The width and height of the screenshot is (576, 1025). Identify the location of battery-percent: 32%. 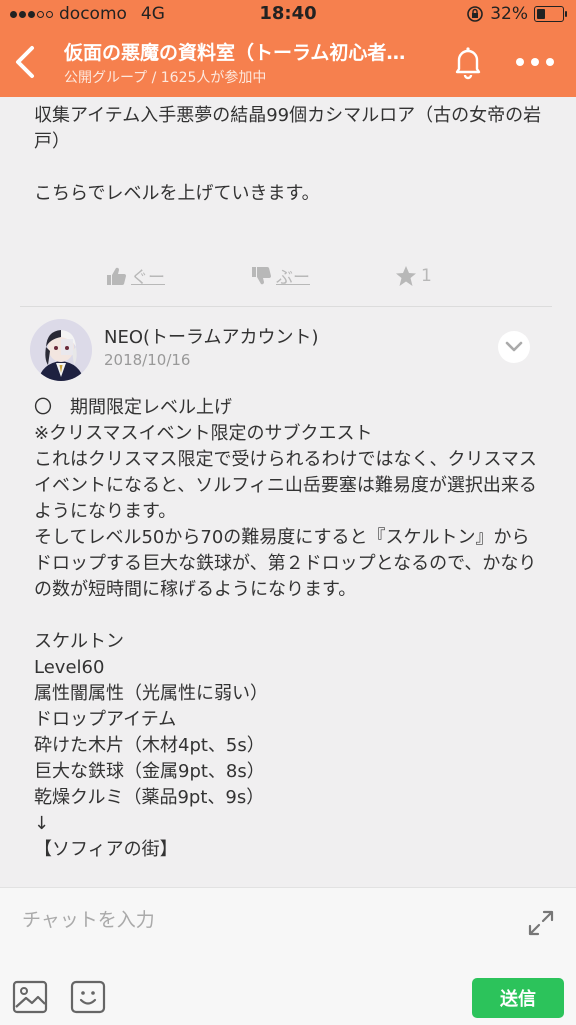
(509, 14).